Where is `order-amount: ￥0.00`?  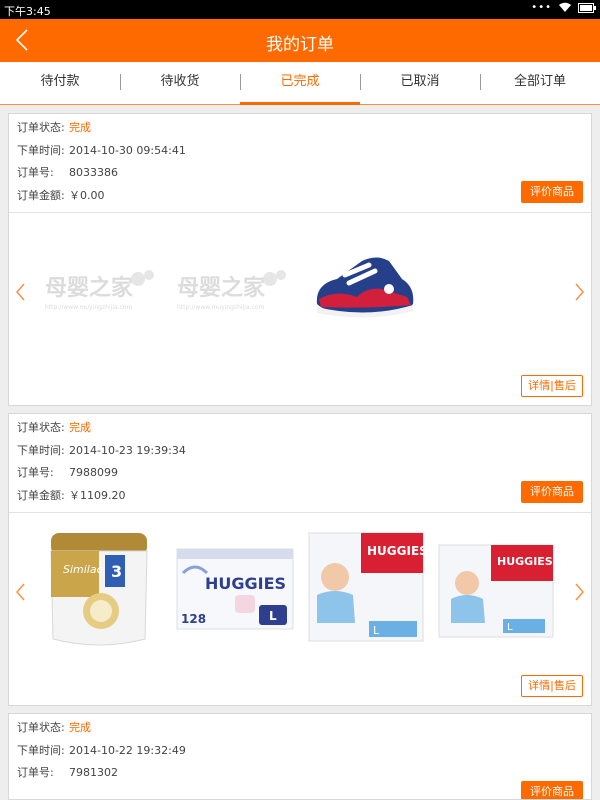 order-amount: ￥0.00 is located at coordinates (87, 195).